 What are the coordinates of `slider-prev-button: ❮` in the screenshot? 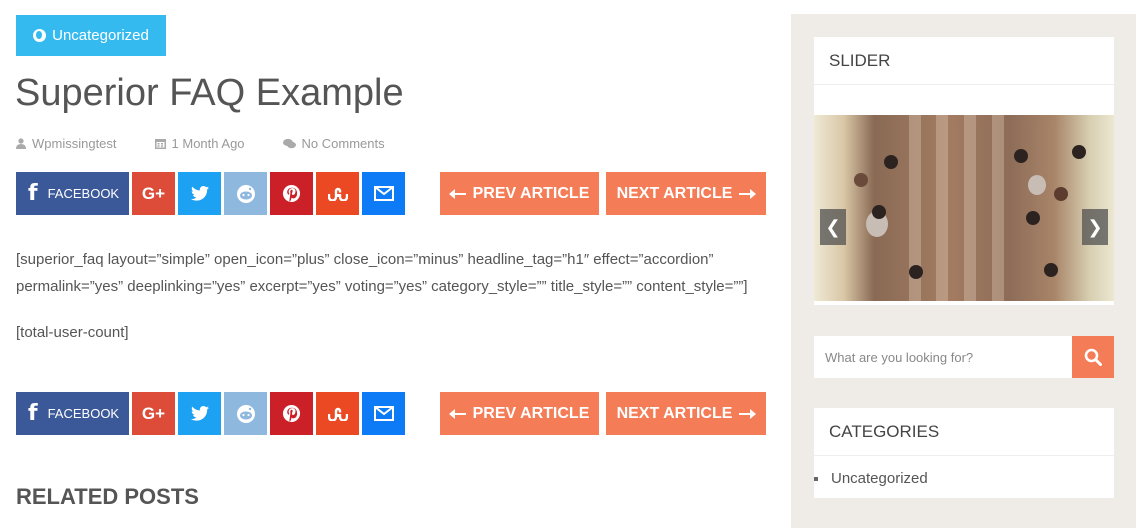 It's located at (833, 227).